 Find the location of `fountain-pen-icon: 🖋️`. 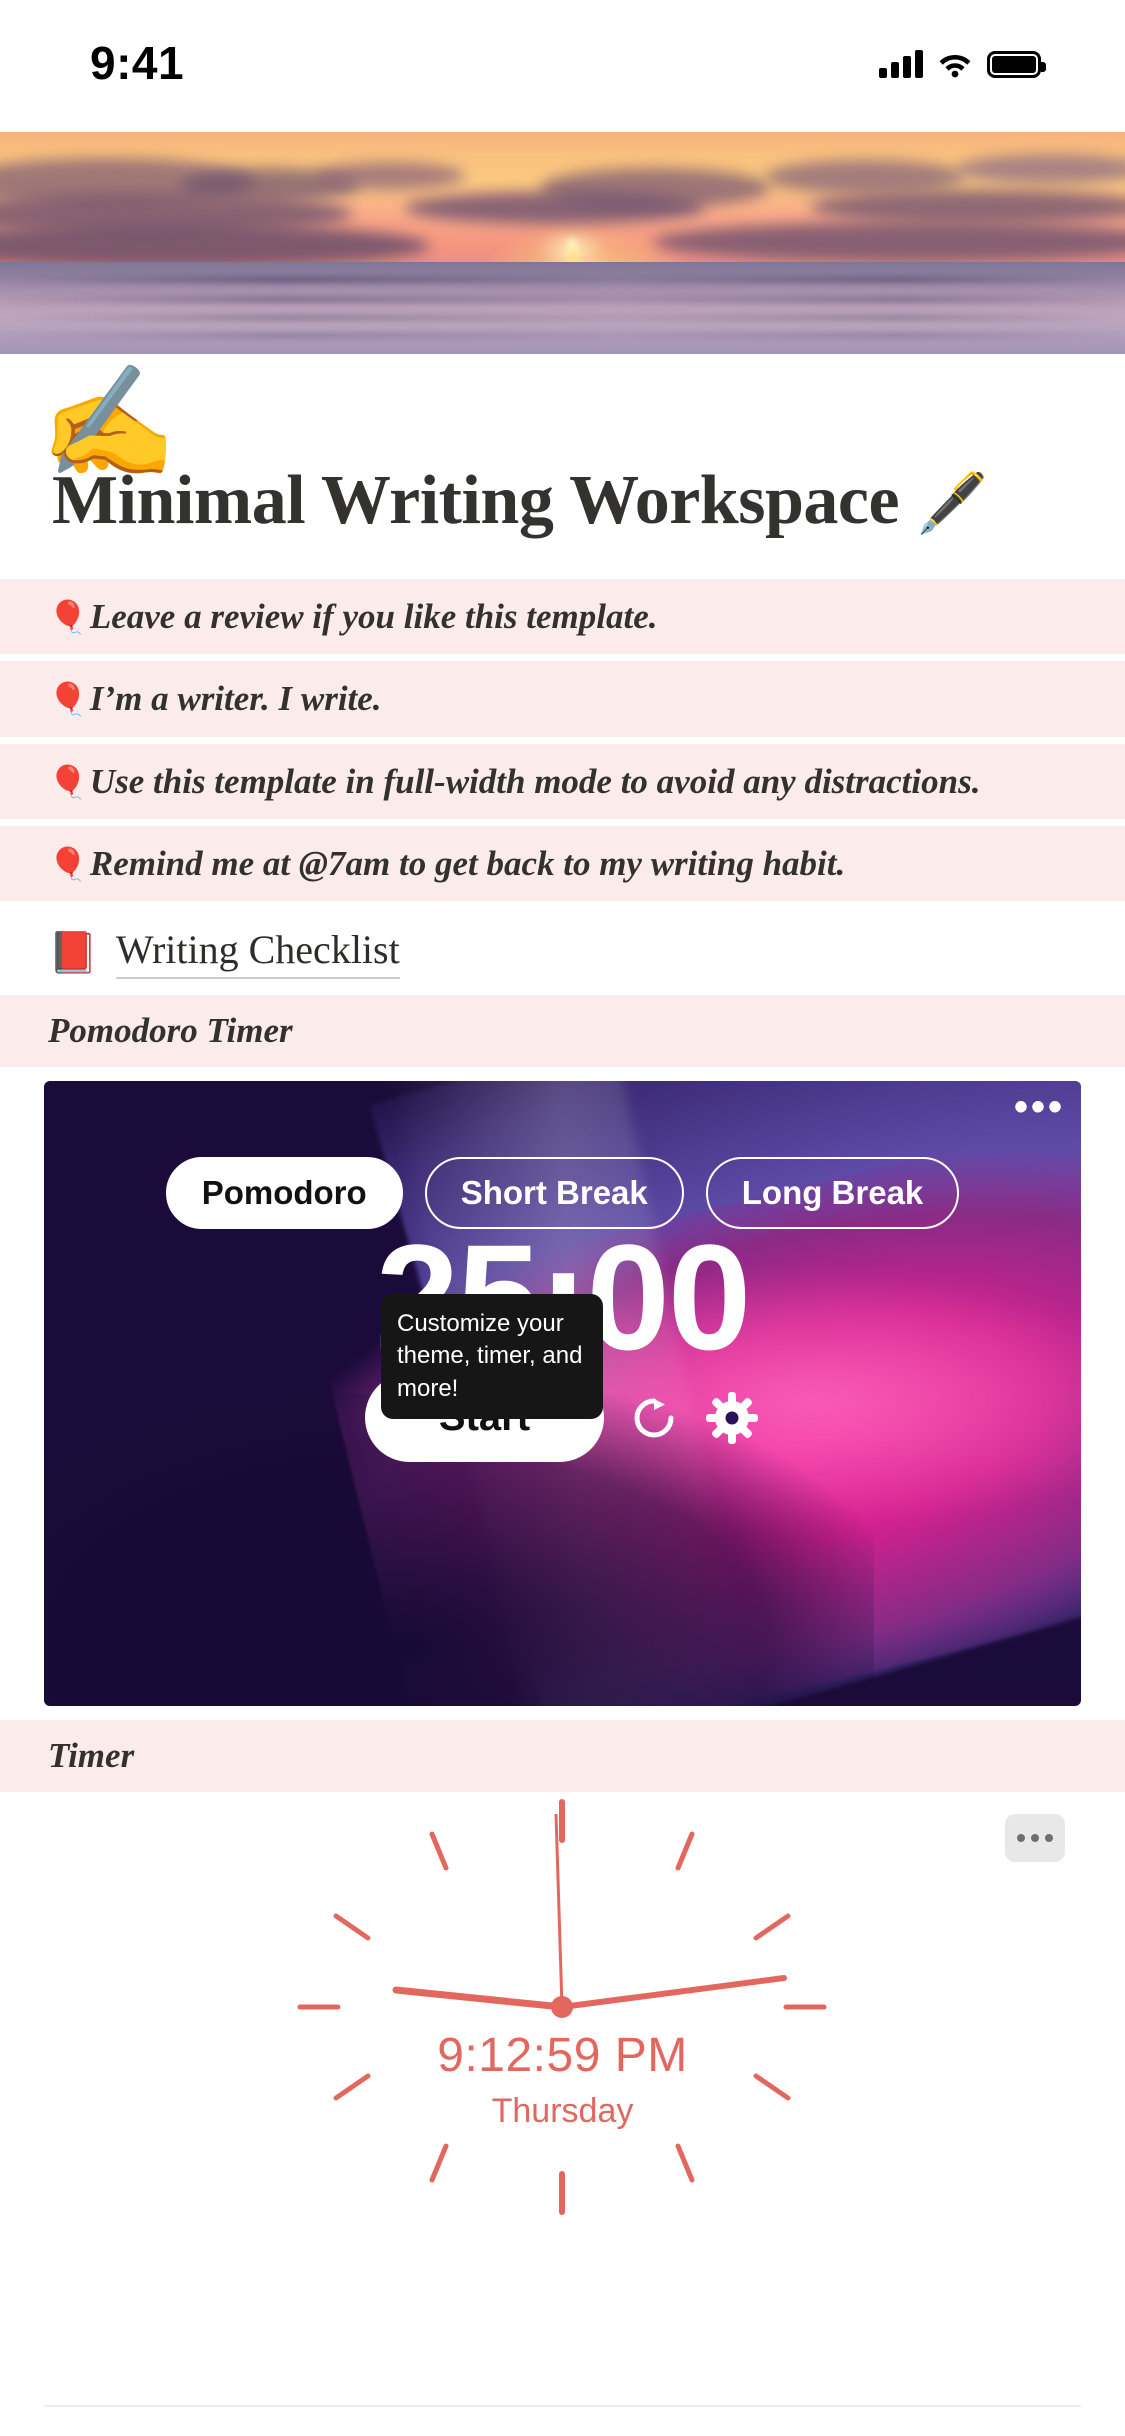

fountain-pen-icon: 🖋️ is located at coordinates (952, 503).